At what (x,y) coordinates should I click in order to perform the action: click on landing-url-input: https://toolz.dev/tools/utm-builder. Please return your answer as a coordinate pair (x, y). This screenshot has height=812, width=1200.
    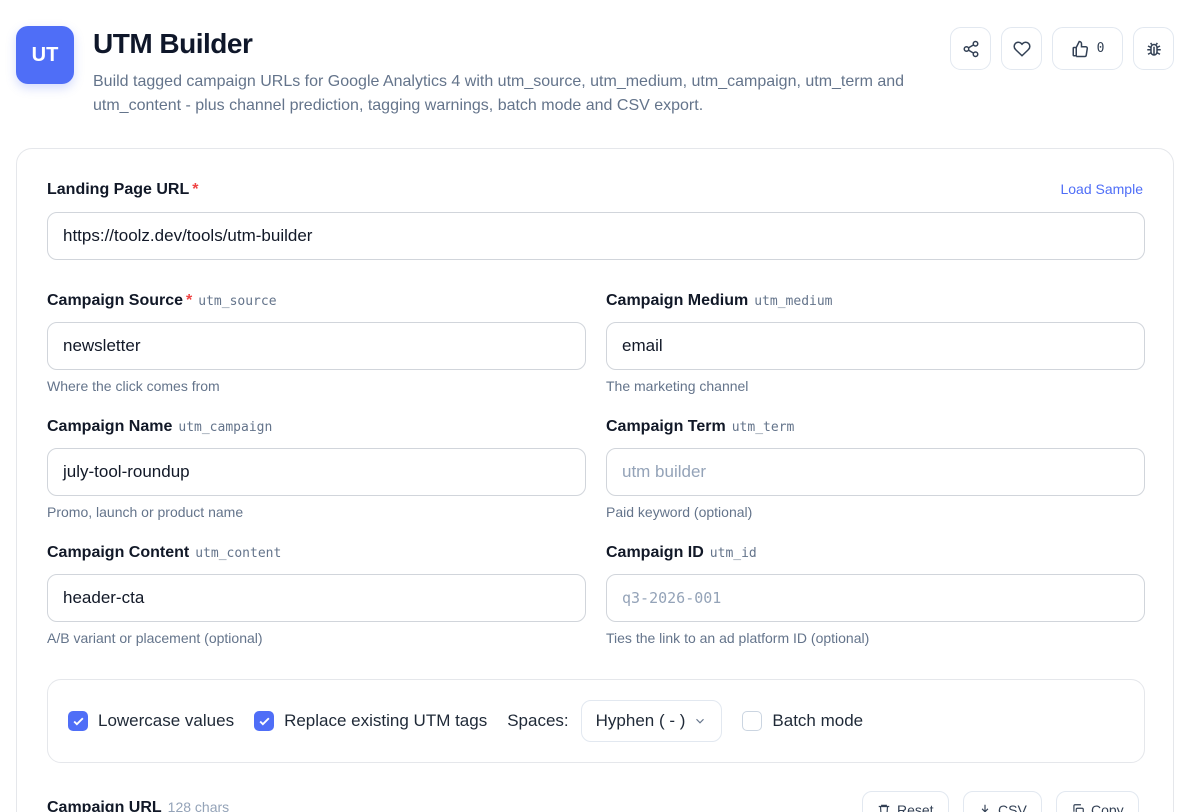
    Looking at the image, I should click on (596, 236).